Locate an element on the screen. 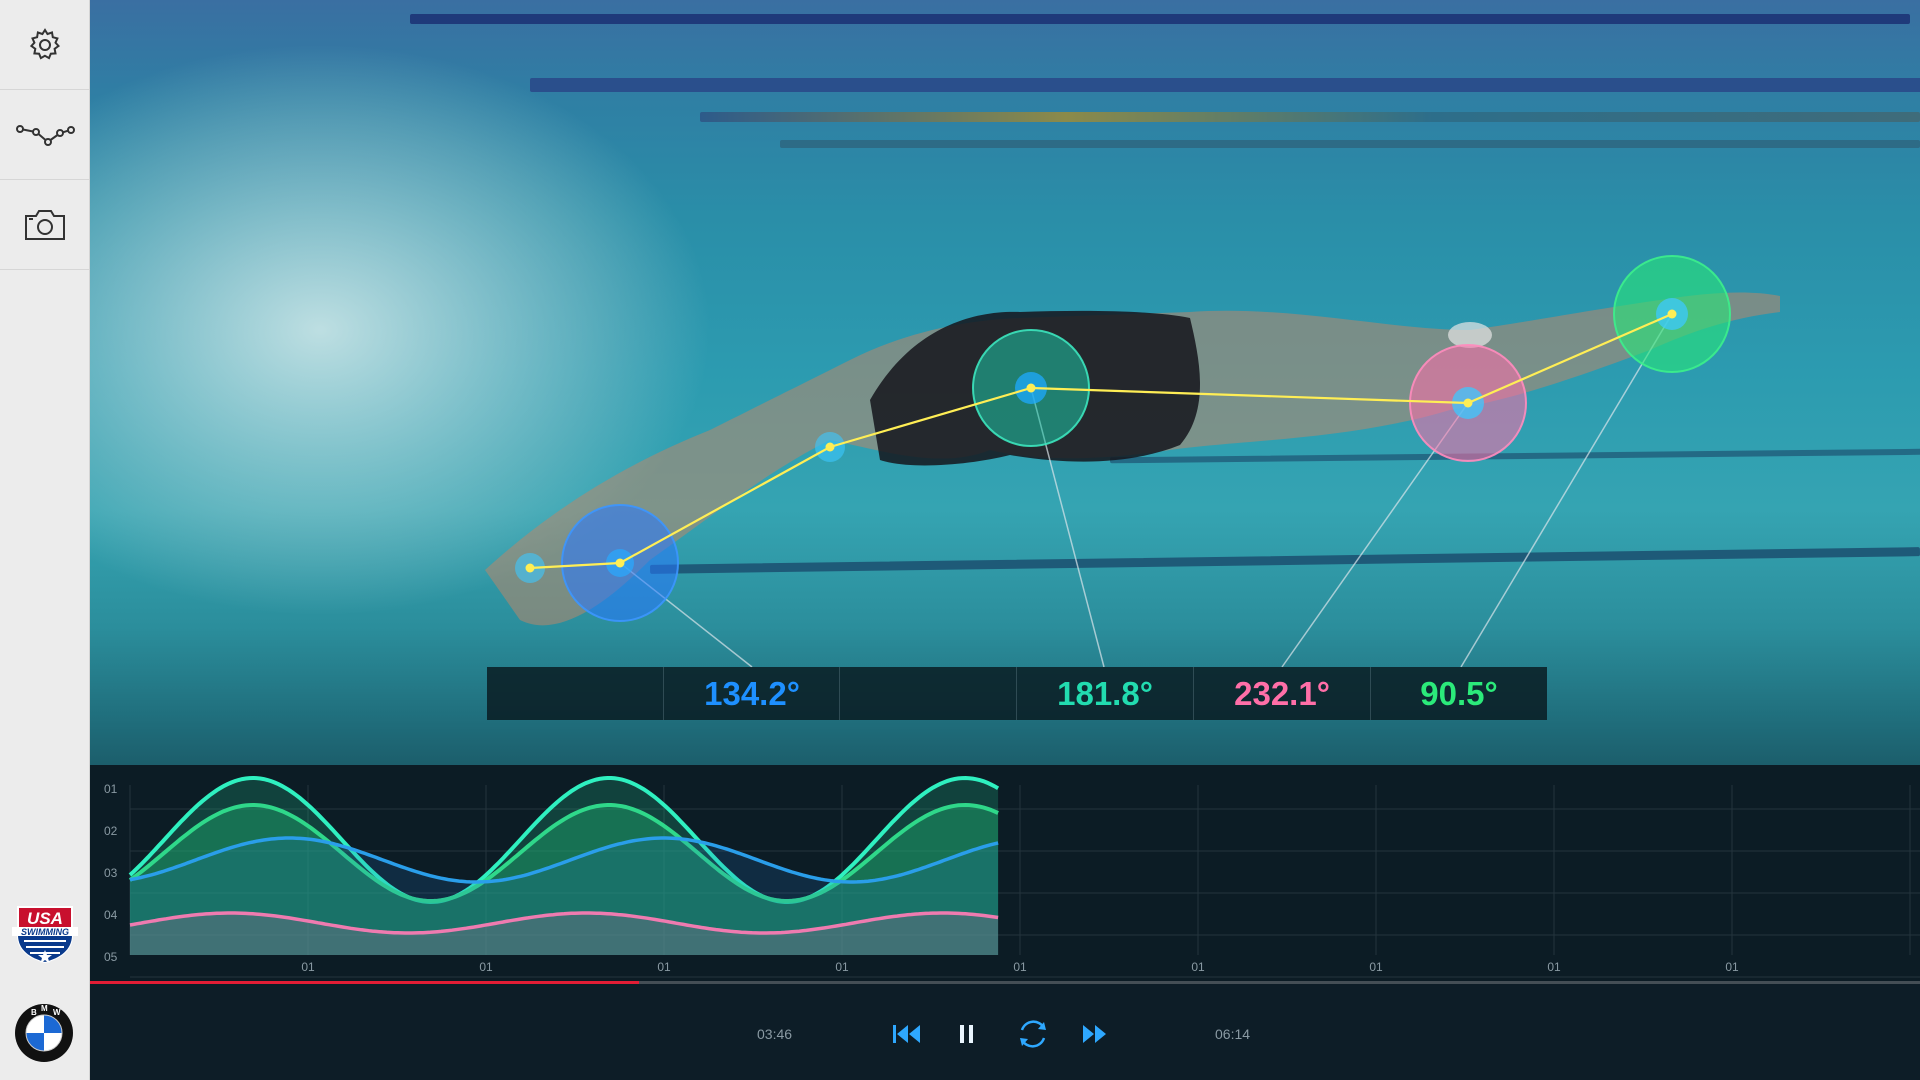 Image resolution: width=1920 pixels, height=1080 pixels. y-tick-label: 03 is located at coordinates (111, 873).